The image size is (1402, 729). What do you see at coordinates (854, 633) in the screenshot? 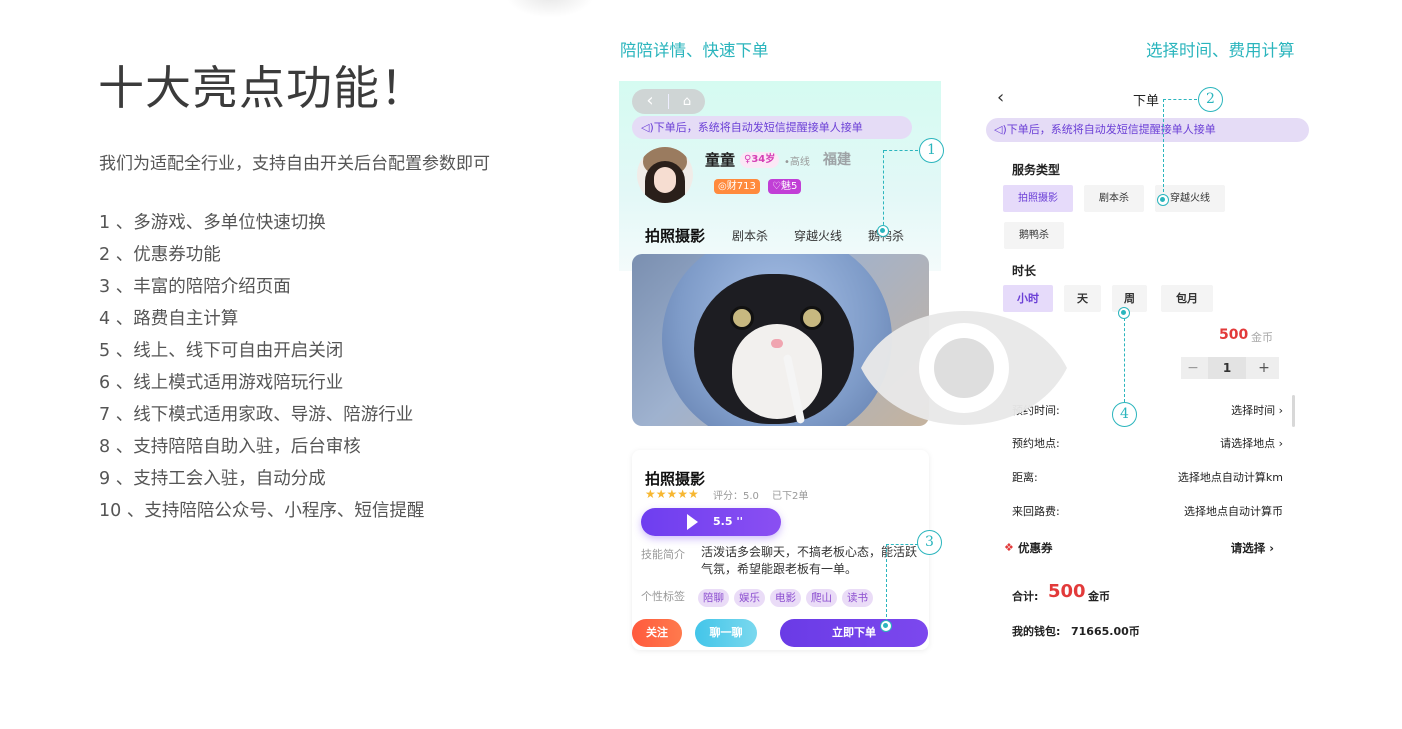
I see `order-now-button: 立即下单` at bounding box center [854, 633].